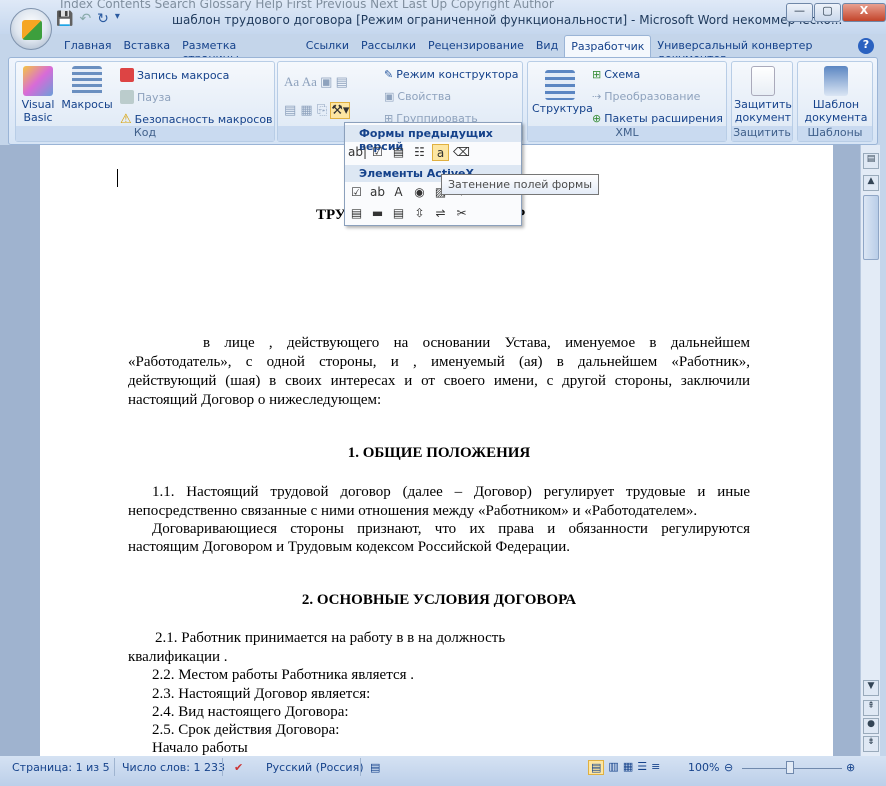 The width and height of the screenshot is (886, 786). I want to click on activex-label-icon: A, so click(398, 192).